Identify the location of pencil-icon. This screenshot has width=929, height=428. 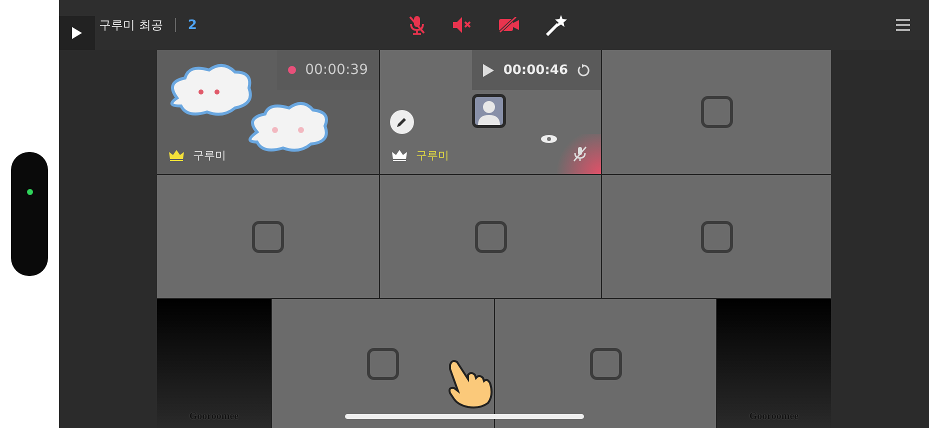
(402, 122).